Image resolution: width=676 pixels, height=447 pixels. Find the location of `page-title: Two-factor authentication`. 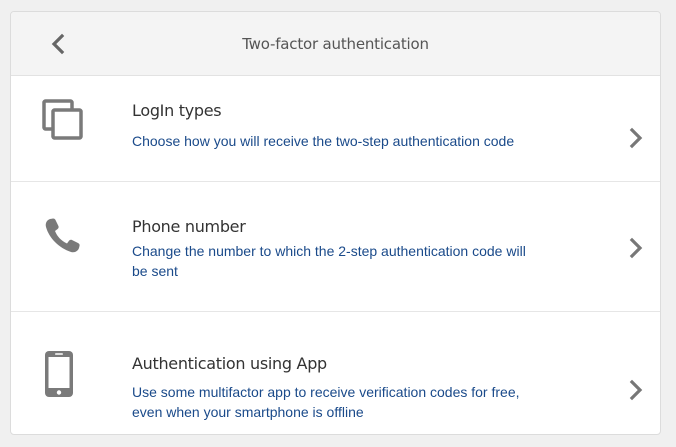

page-title: Two-factor authentication is located at coordinates (335, 44).